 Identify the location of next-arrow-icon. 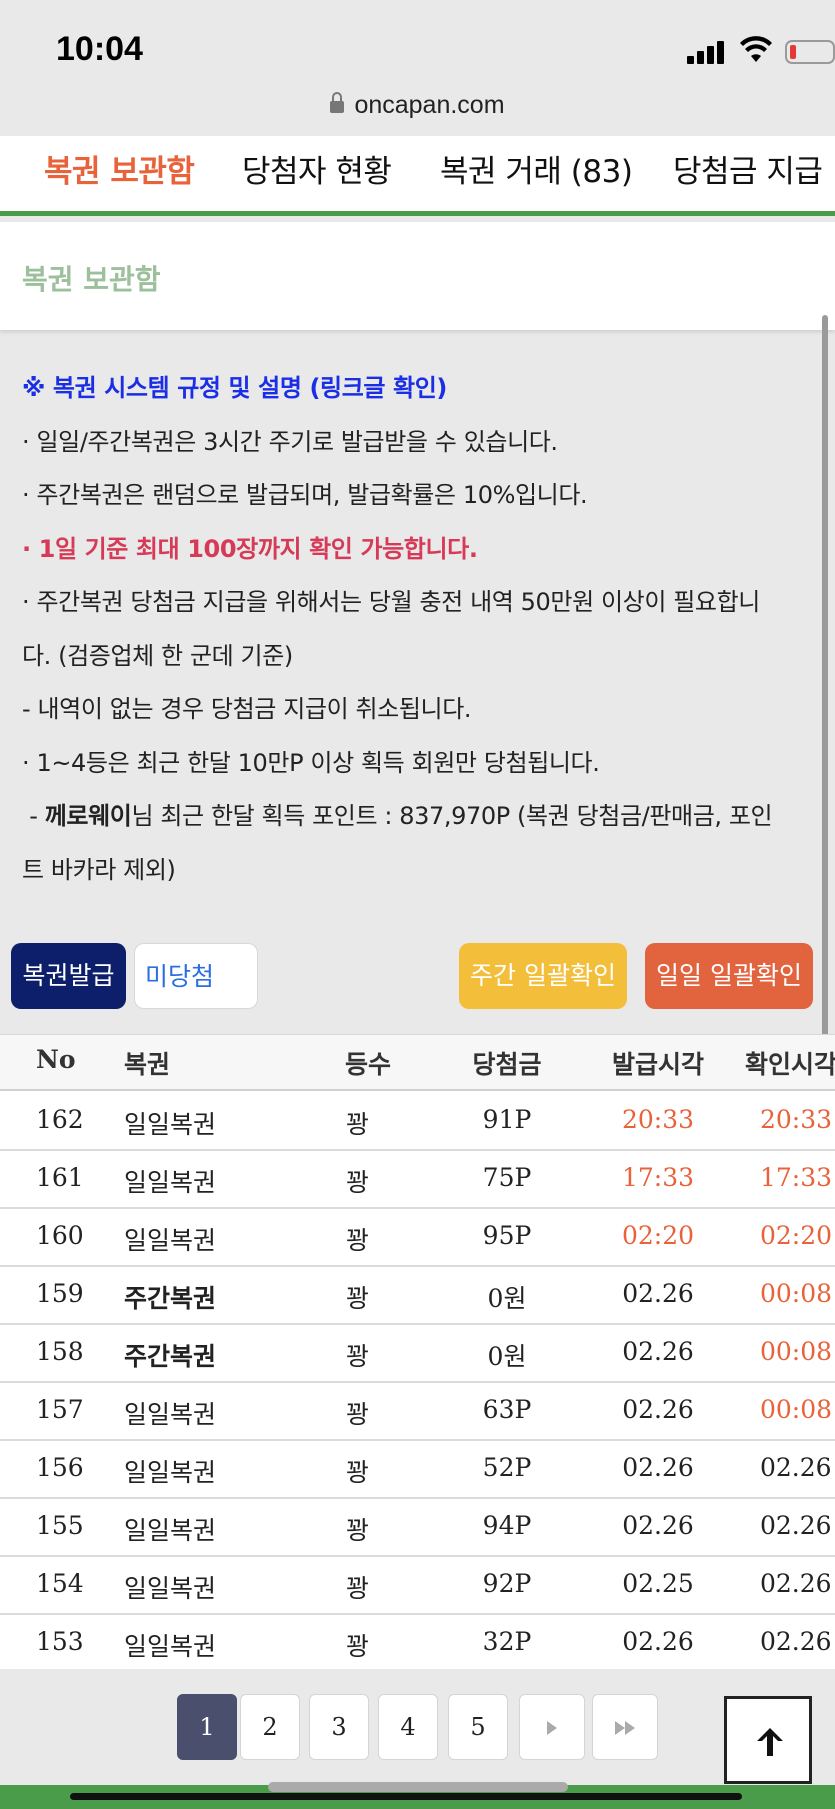
(552, 1728).